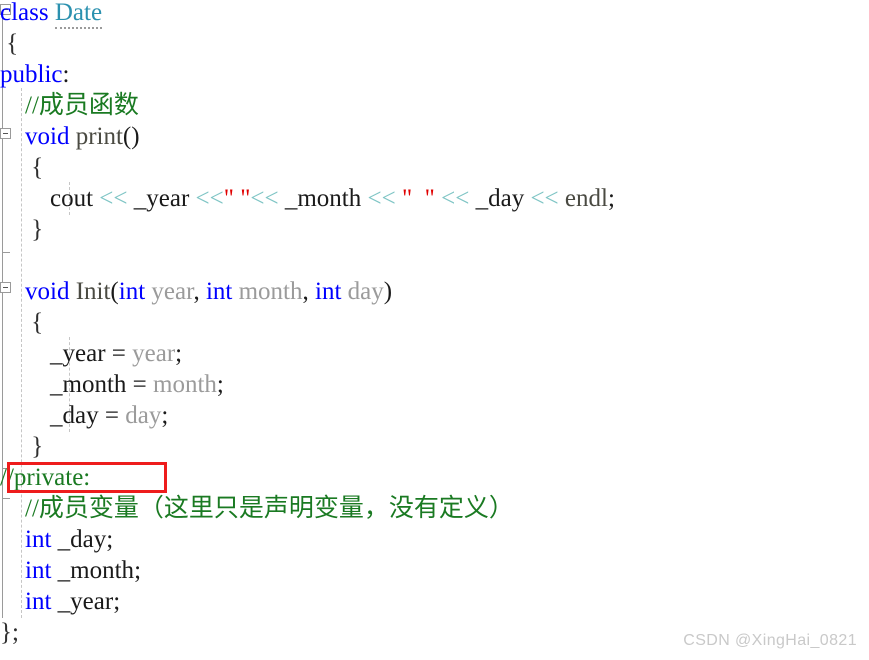 The height and width of the screenshot is (660, 869). I want to click on line-open-brace-print: {, so click(21, 168).